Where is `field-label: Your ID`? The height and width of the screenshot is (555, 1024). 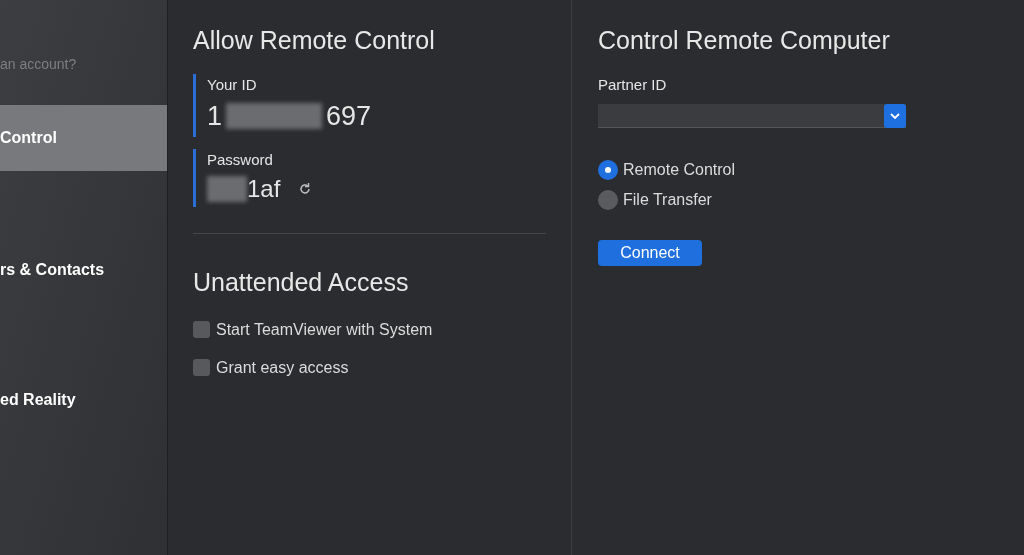
field-label: Your ID is located at coordinates (232, 84).